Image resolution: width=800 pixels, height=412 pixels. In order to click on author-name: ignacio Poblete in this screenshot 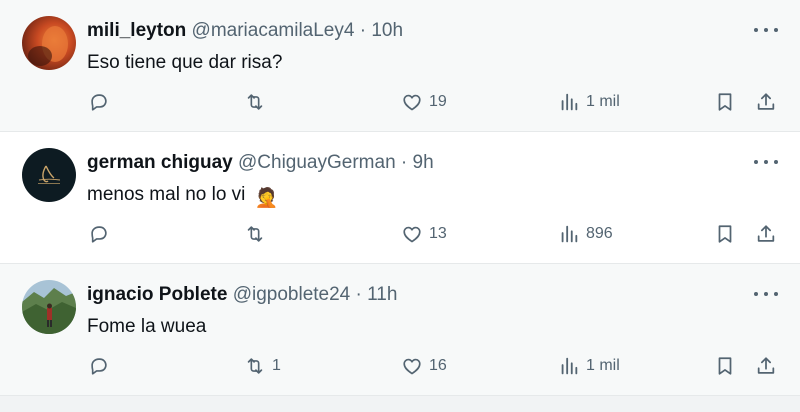, I will do `click(157, 294)`.